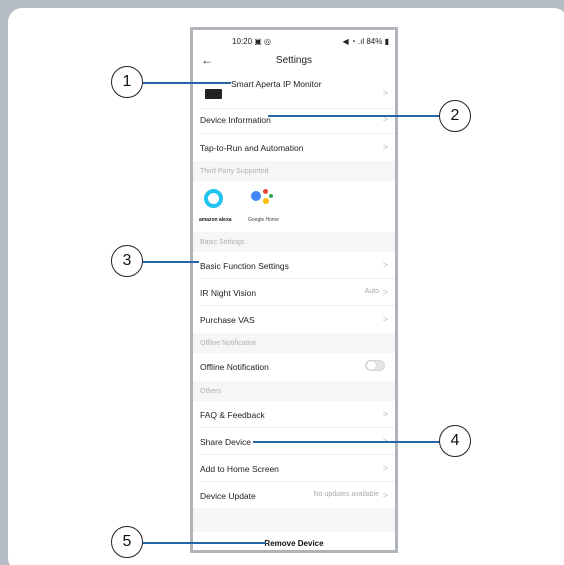 Image resolution: width=564 pixels, height=565 pixels. What do you see at coordinates (294, 207) in the screenshot?
I see `third-party-row: amazon alexa Google Home` at bounding box center [294, 207].